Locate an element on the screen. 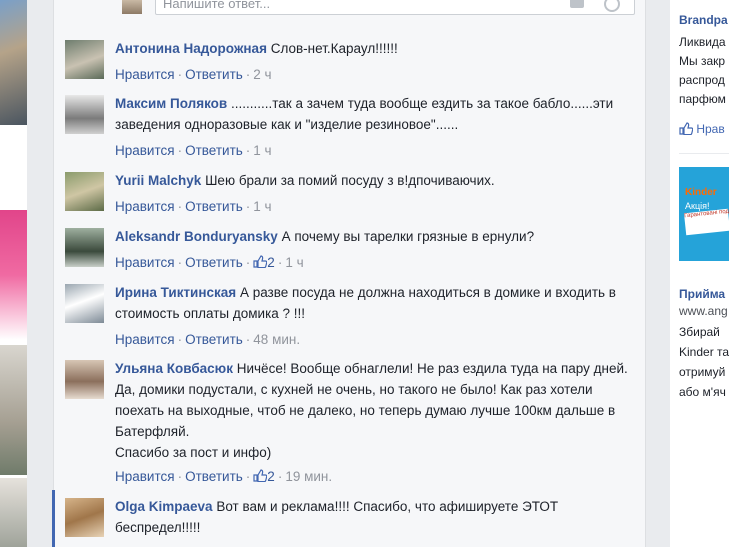 The image size is (729, 547). ad-like-link: Нрав is located at coordinates (702, 129).